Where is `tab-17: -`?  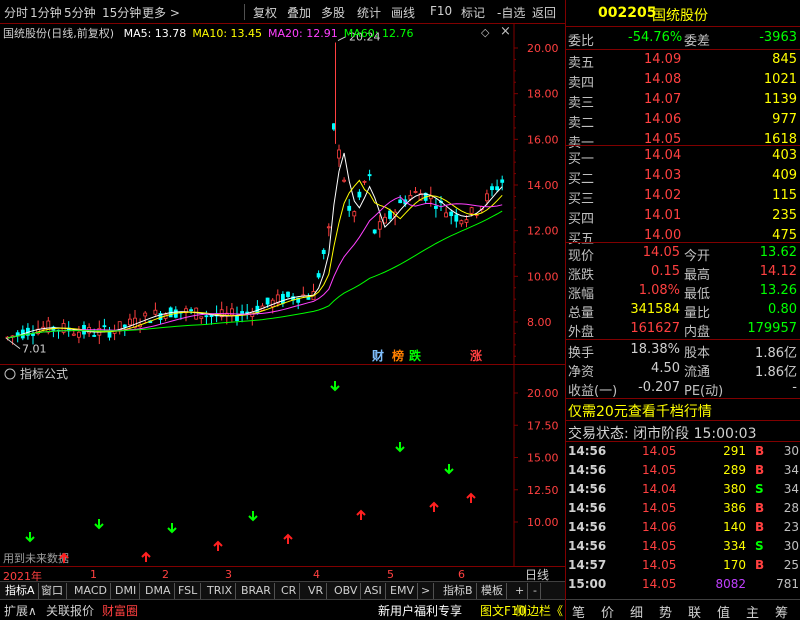 tab-17: - is located at coordinates (535, 591).